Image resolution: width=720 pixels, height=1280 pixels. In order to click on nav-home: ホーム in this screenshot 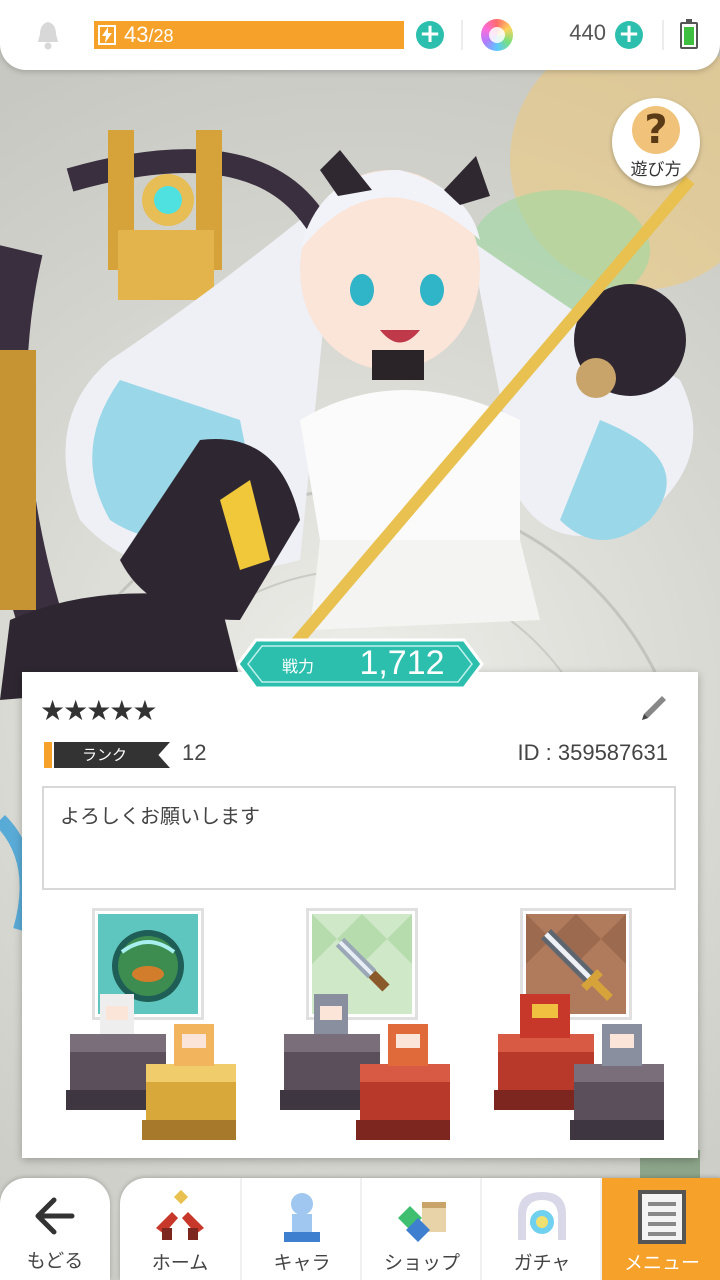, I will do `click(180, 1229)`.